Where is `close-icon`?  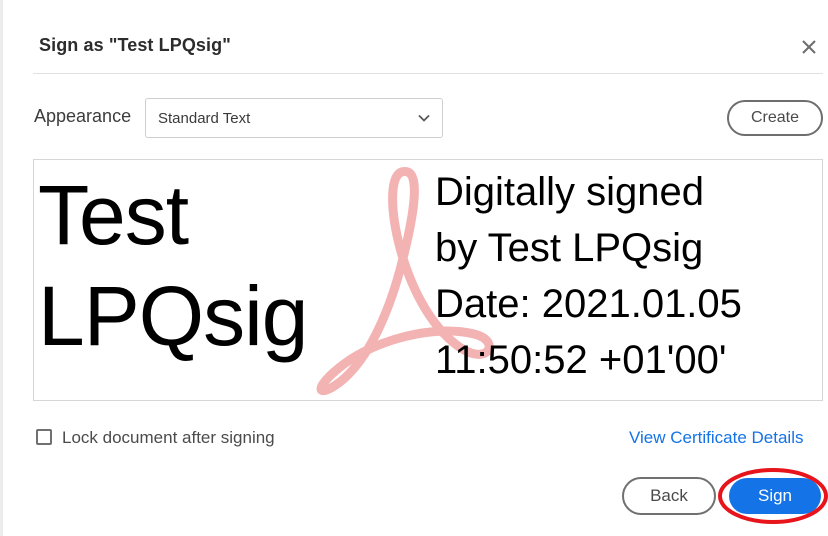
close-icon is located at coordinates (809, 47).